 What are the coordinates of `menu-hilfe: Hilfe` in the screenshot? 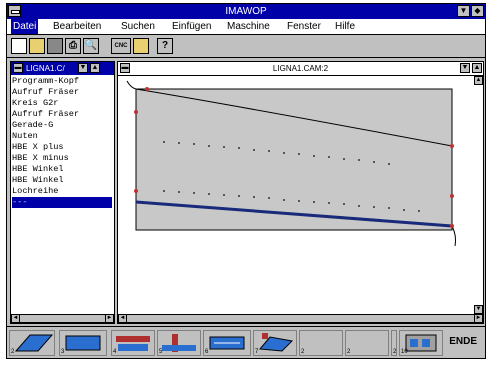 It's located at (345, 26).